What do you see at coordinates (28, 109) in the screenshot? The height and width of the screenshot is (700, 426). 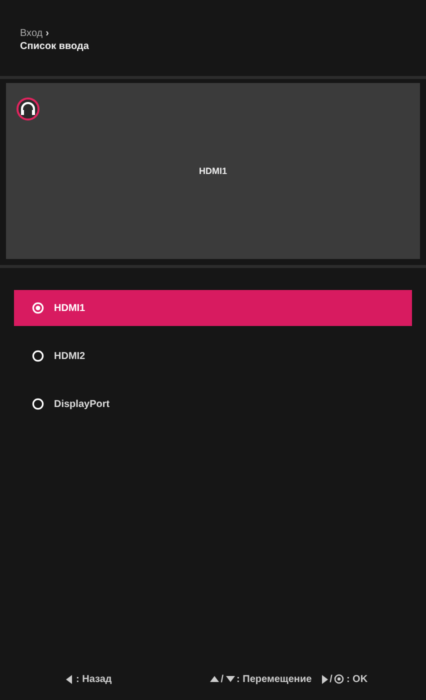 I see `headphones-icon` at bounding box center [28, 109].